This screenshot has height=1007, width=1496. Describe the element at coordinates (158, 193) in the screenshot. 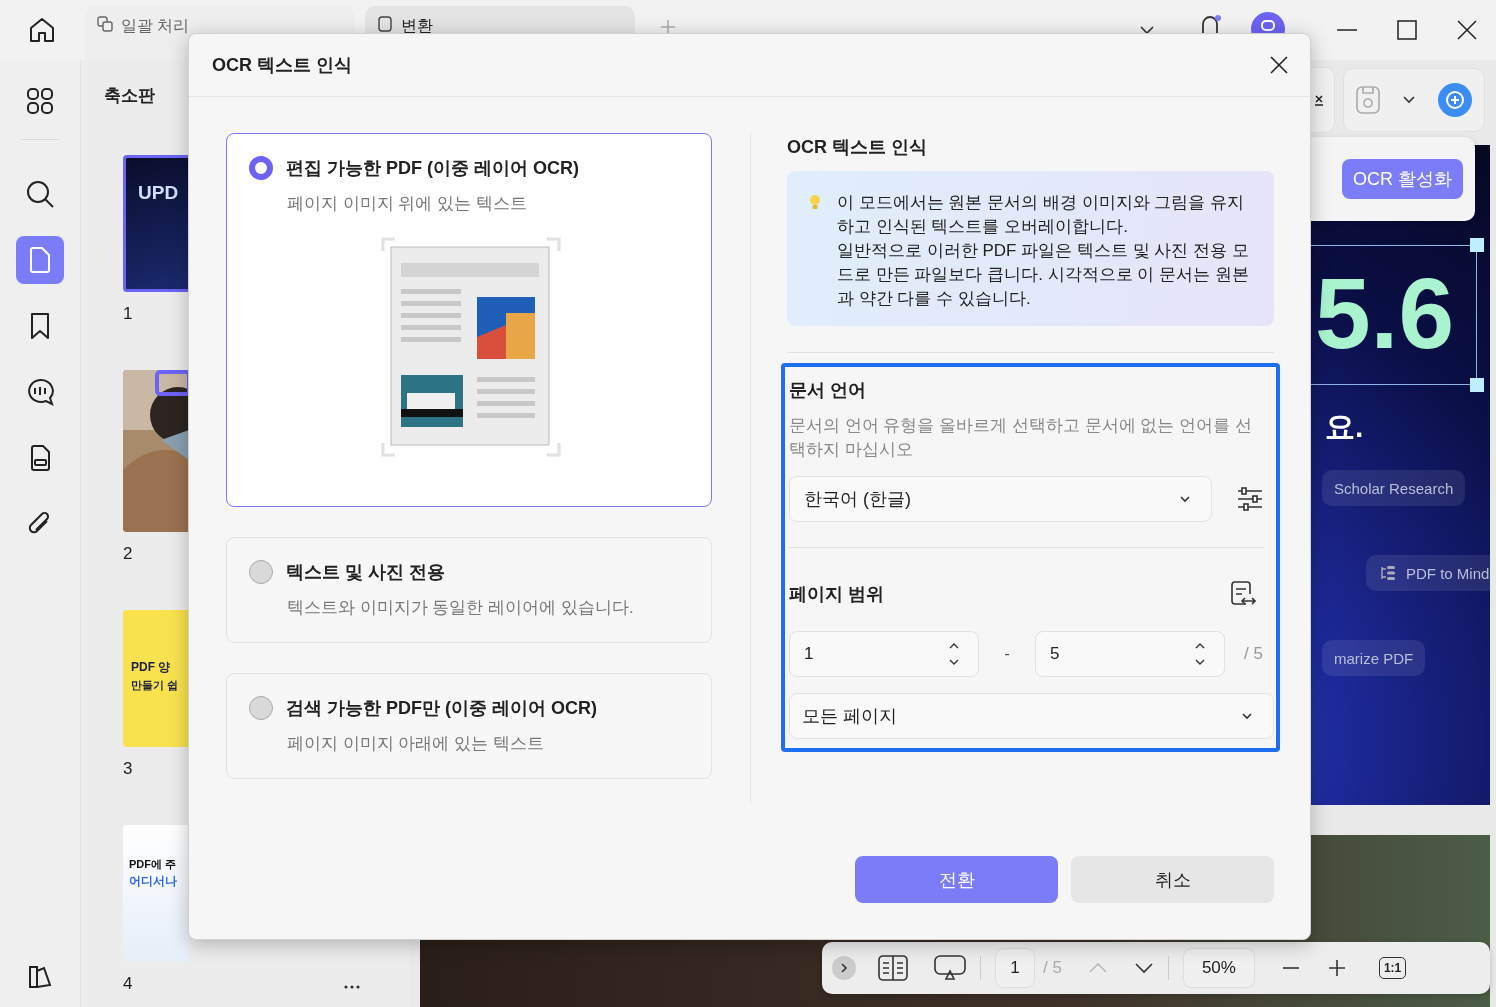

I see `thumbnail-text: UPD` at that location.